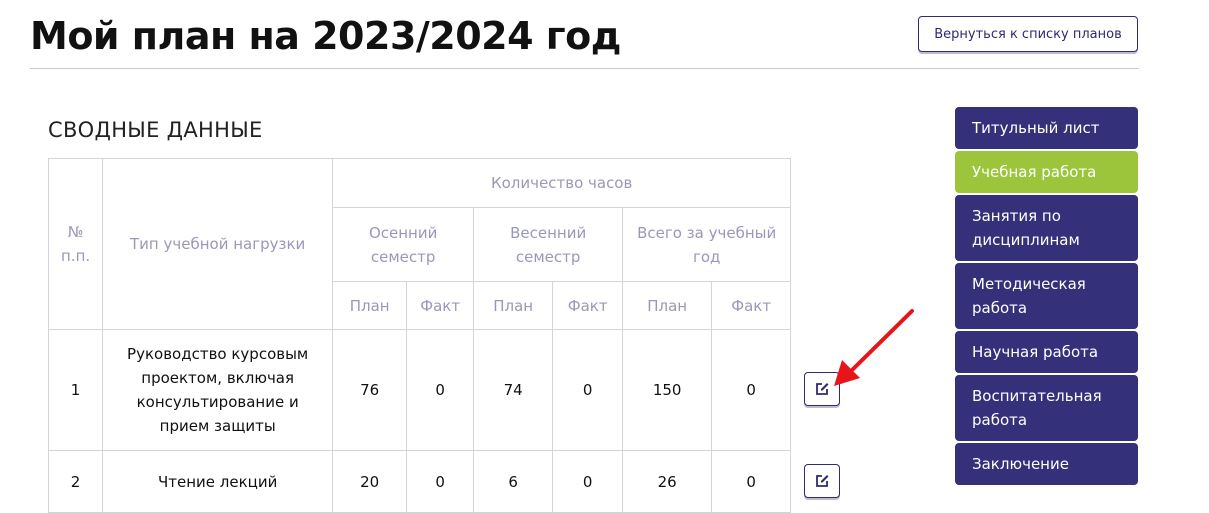 The image size is (1209, 513). What do you see at coordinates (75, 390) in the screenshot?
I see `row-number: 1` at bounding box center [75, 390].